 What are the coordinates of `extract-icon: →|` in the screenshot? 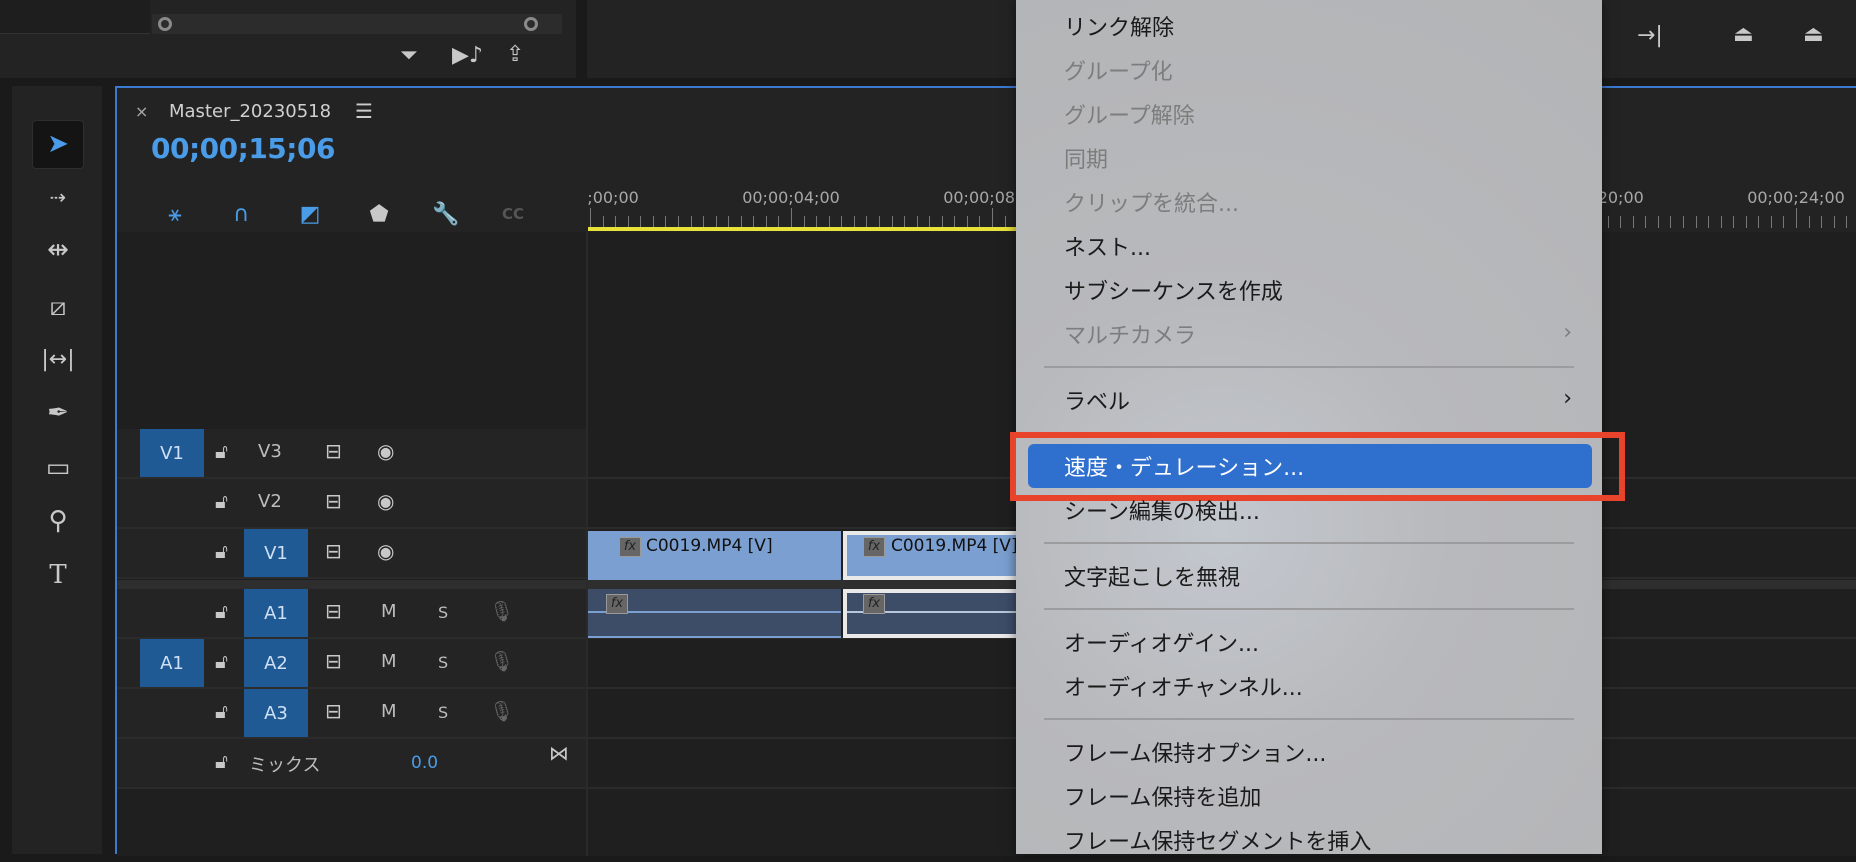 It's located at (1650, 36).